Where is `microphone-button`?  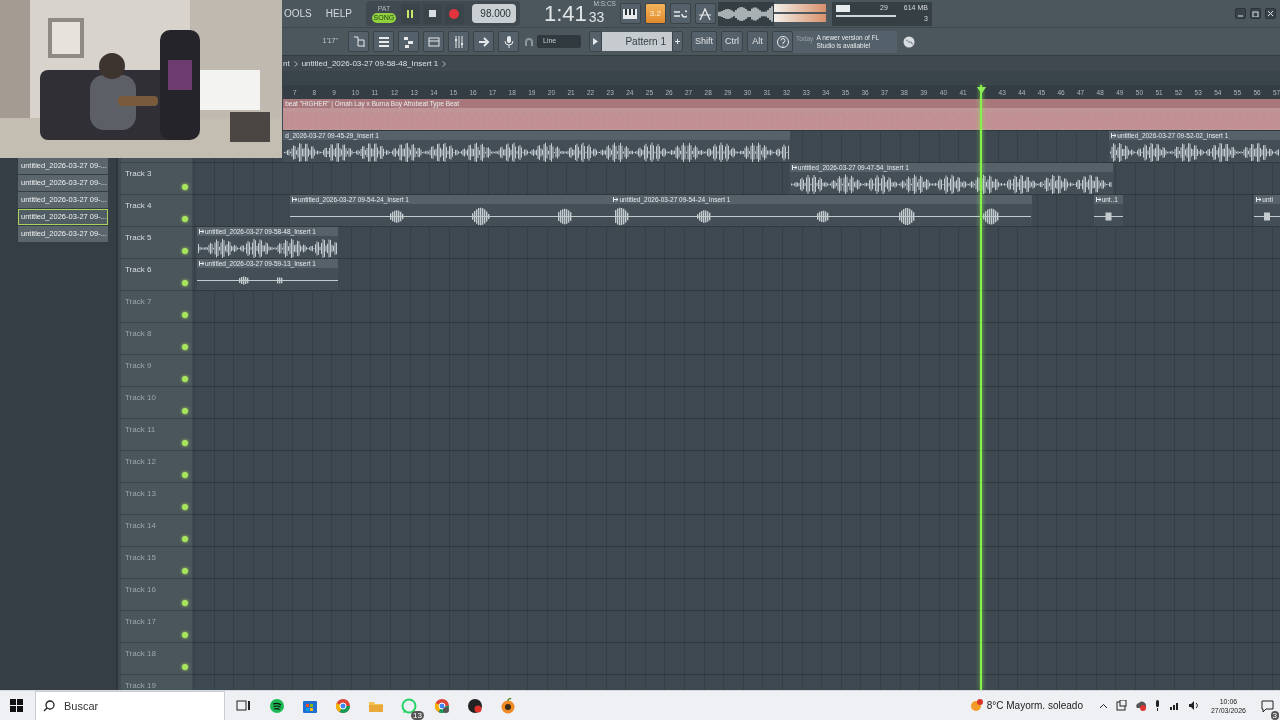 microphone-button is located at coordinates (508, 41).